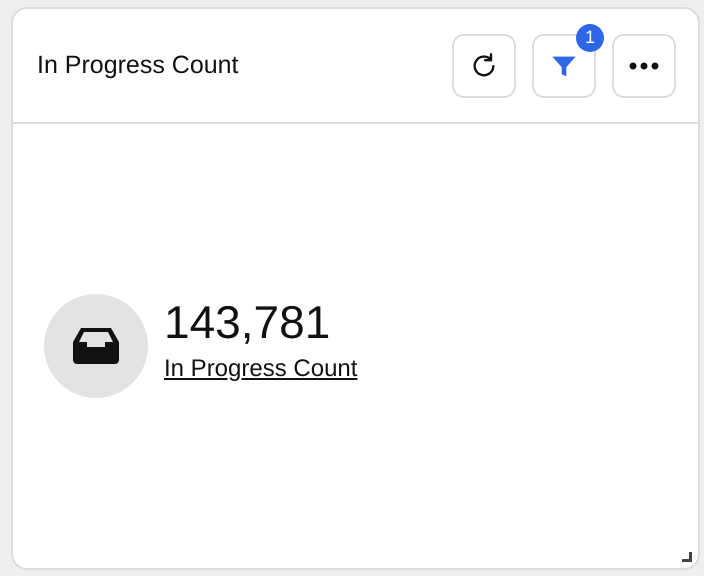 The image size is (704, 576). I want to click on count-badge: 1, so click(590, 38).